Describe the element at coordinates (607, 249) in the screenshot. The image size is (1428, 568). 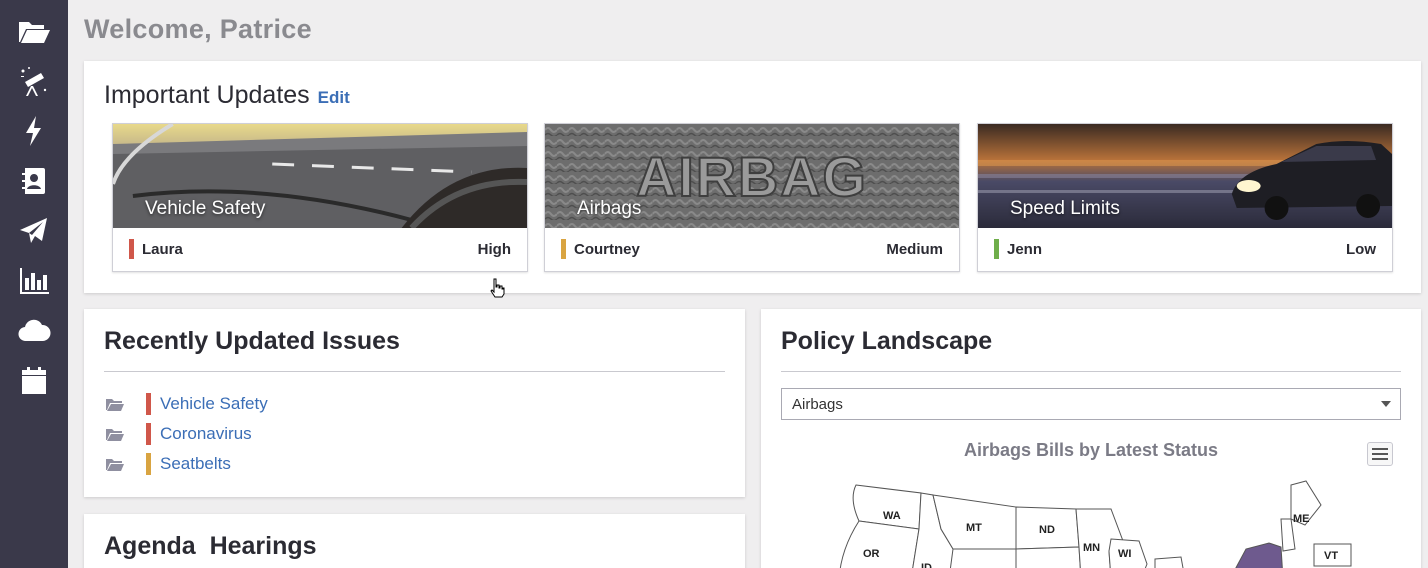
I see `card-owner: Courtney` at that location.